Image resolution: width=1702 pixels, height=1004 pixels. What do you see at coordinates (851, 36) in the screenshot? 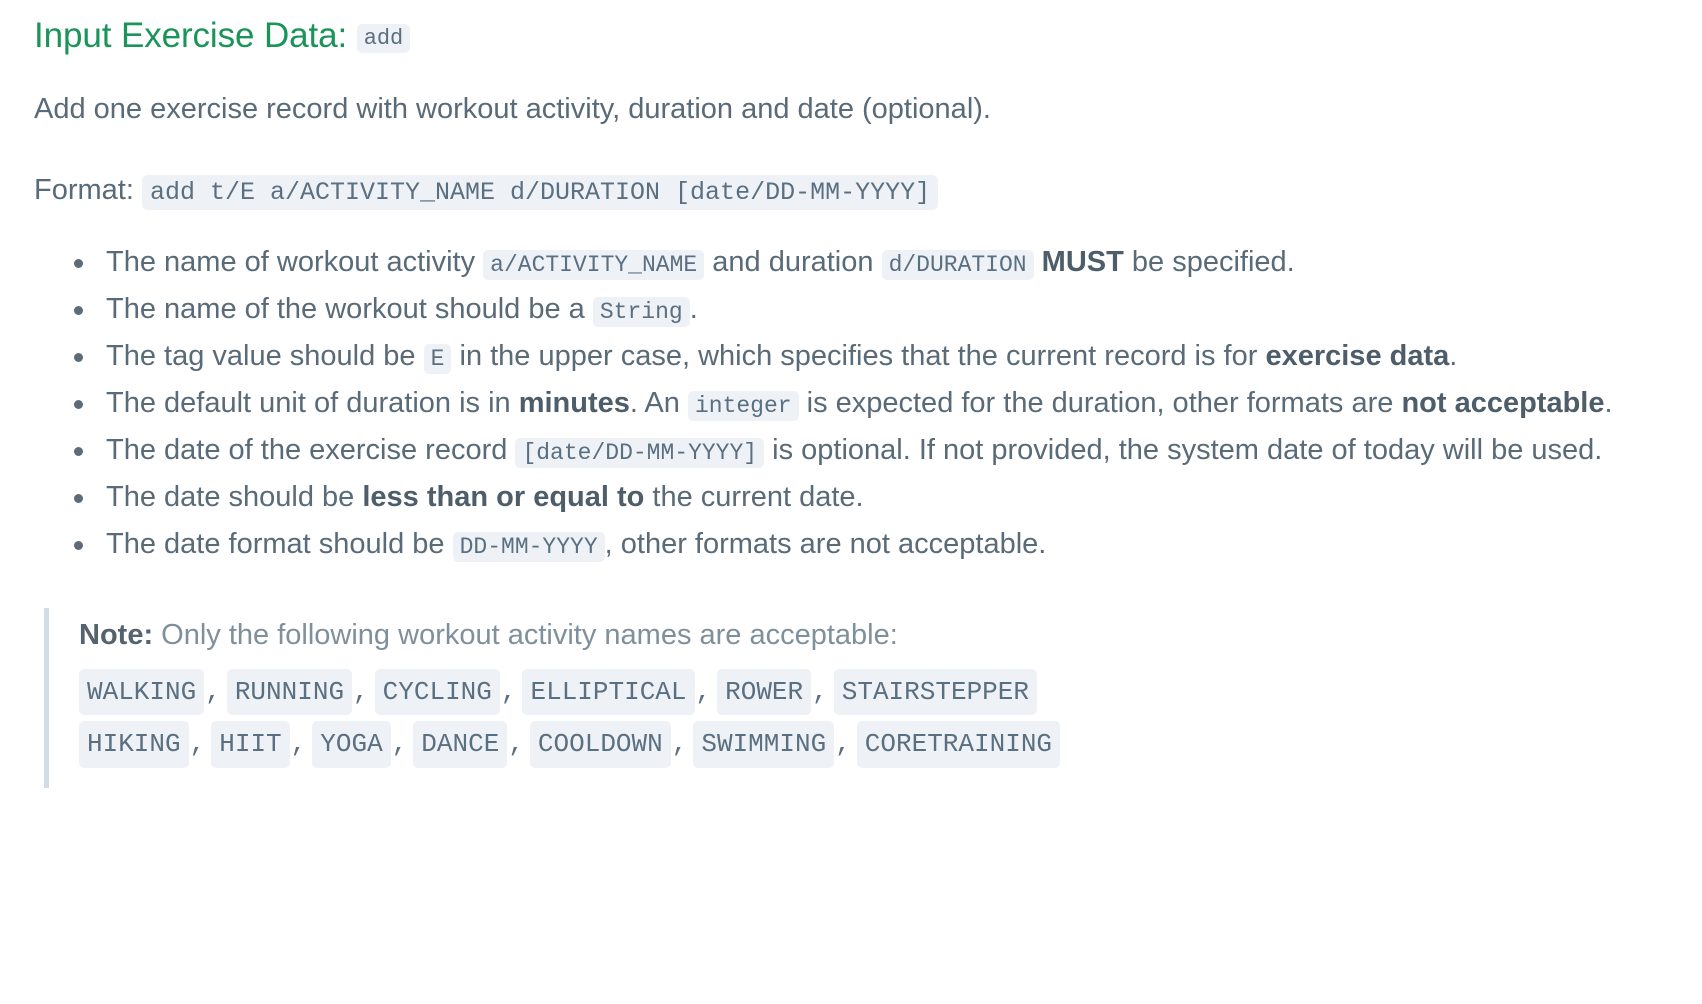
I see `page-title: Input Exercise Data: add` at bounding box center [851, 36].